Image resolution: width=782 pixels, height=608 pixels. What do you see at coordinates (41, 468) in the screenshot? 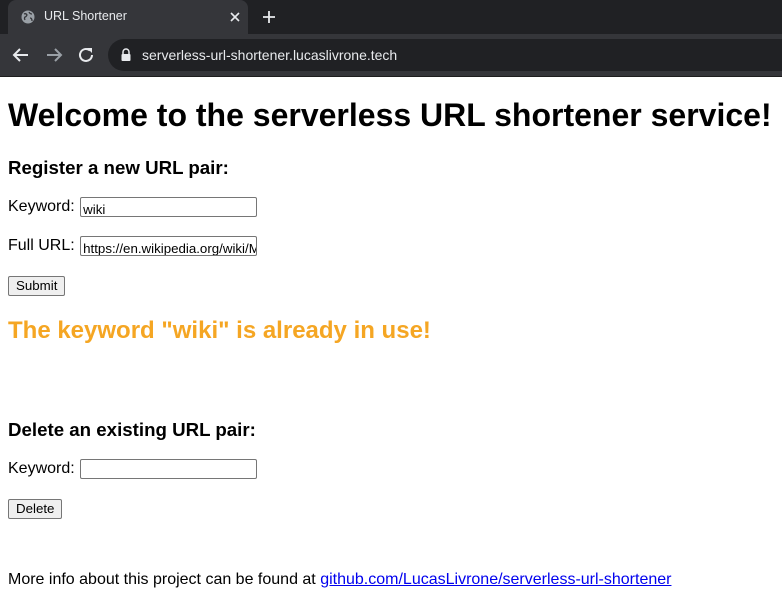
I see `delete-keyword-label: Keyword:` at bounding box center [41, 468].